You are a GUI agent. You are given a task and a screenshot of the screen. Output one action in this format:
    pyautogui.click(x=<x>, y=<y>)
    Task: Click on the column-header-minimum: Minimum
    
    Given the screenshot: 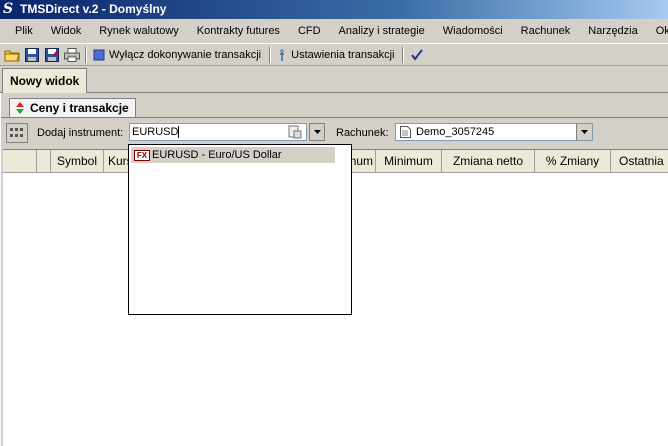 What is the action you would take?
    pyautogui.click(x=409, y=161)
    